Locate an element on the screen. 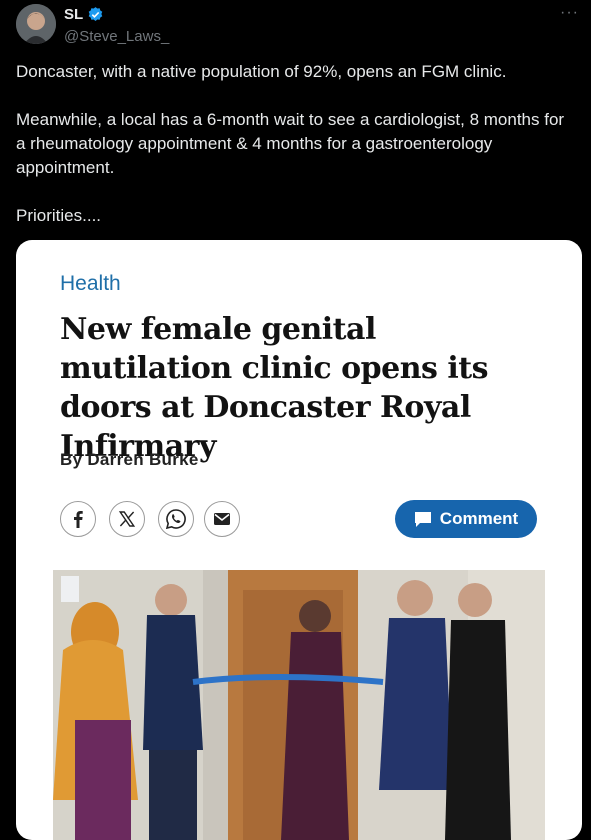 Image resolution: width=591 pixels, height=840 pixels. author-name: SL is located at coordinates (73, 14).